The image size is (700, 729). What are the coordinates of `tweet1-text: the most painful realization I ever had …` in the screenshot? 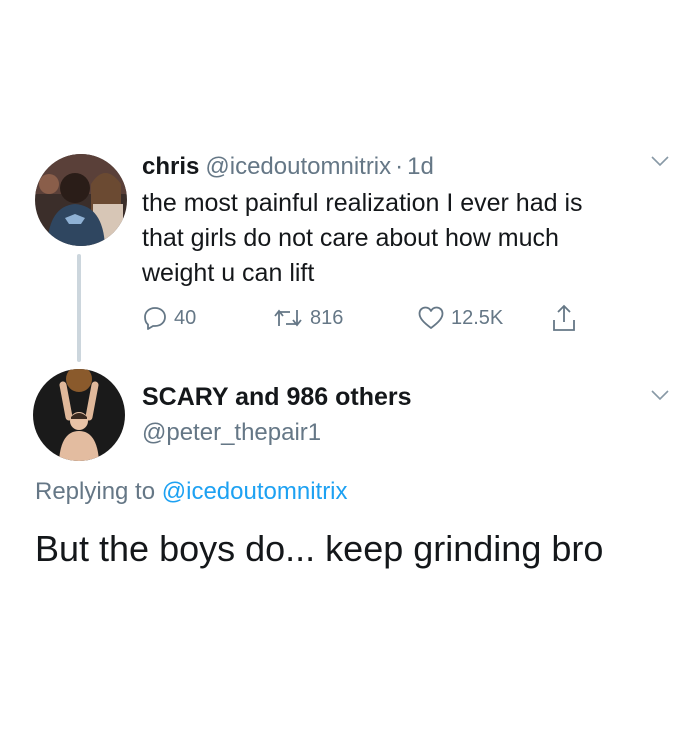 It's located at (402, 238).